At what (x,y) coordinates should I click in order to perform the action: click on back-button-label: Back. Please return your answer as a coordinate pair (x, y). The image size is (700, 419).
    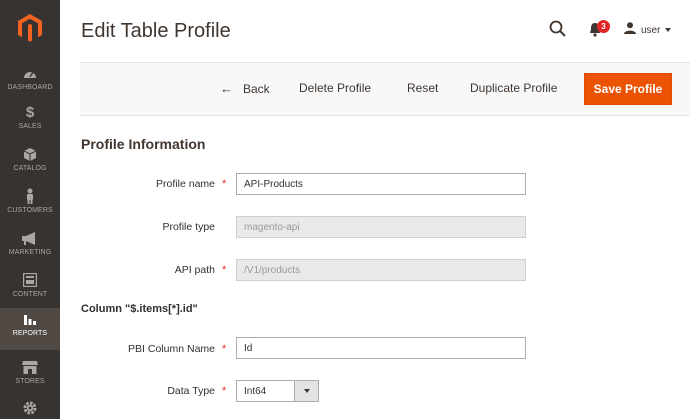
    Looking at the image, I should click on (256, 88).